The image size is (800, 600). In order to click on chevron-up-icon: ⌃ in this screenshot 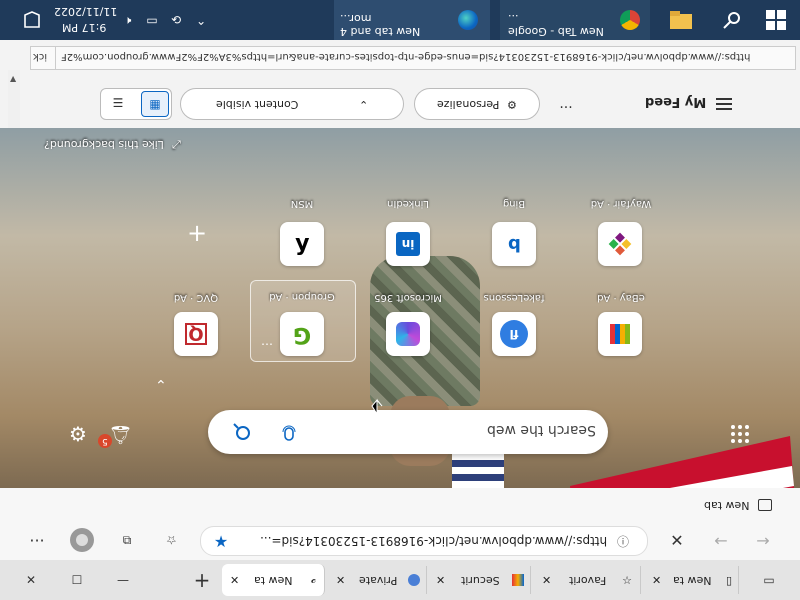, I will do `click(201, 20)`.